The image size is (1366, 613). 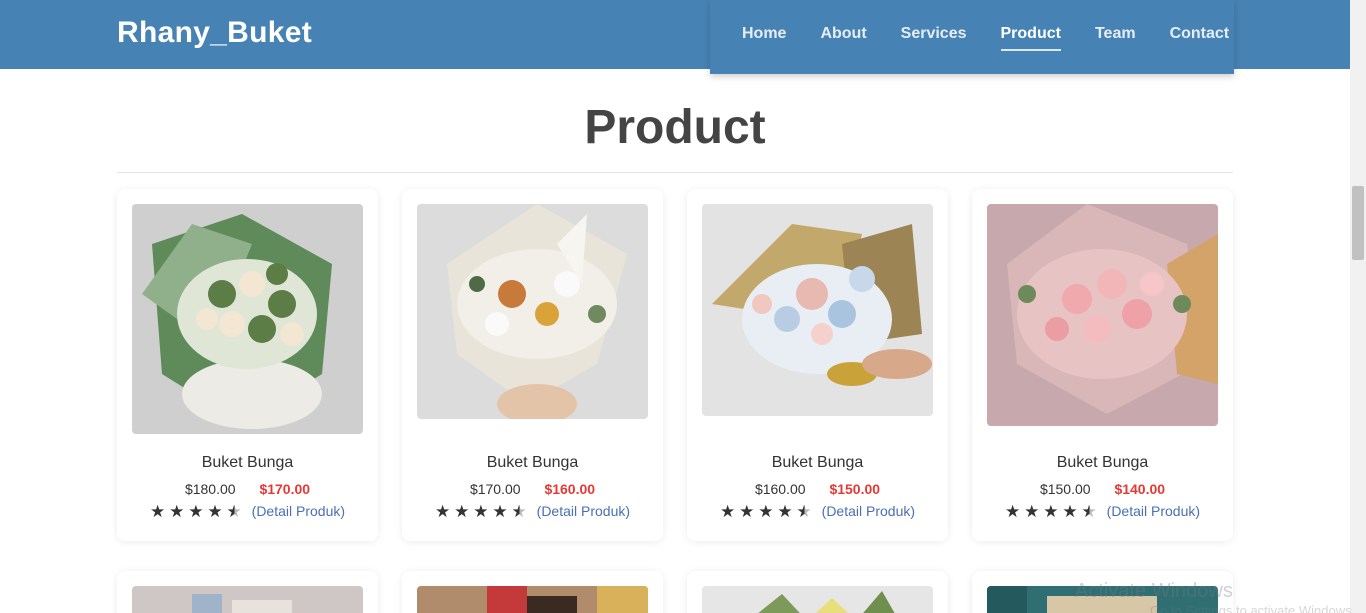 What do you see at coordinates (1065, 489) in the screenshot?
I see `old-price: $150.00` at bounding box center [1065, 489].